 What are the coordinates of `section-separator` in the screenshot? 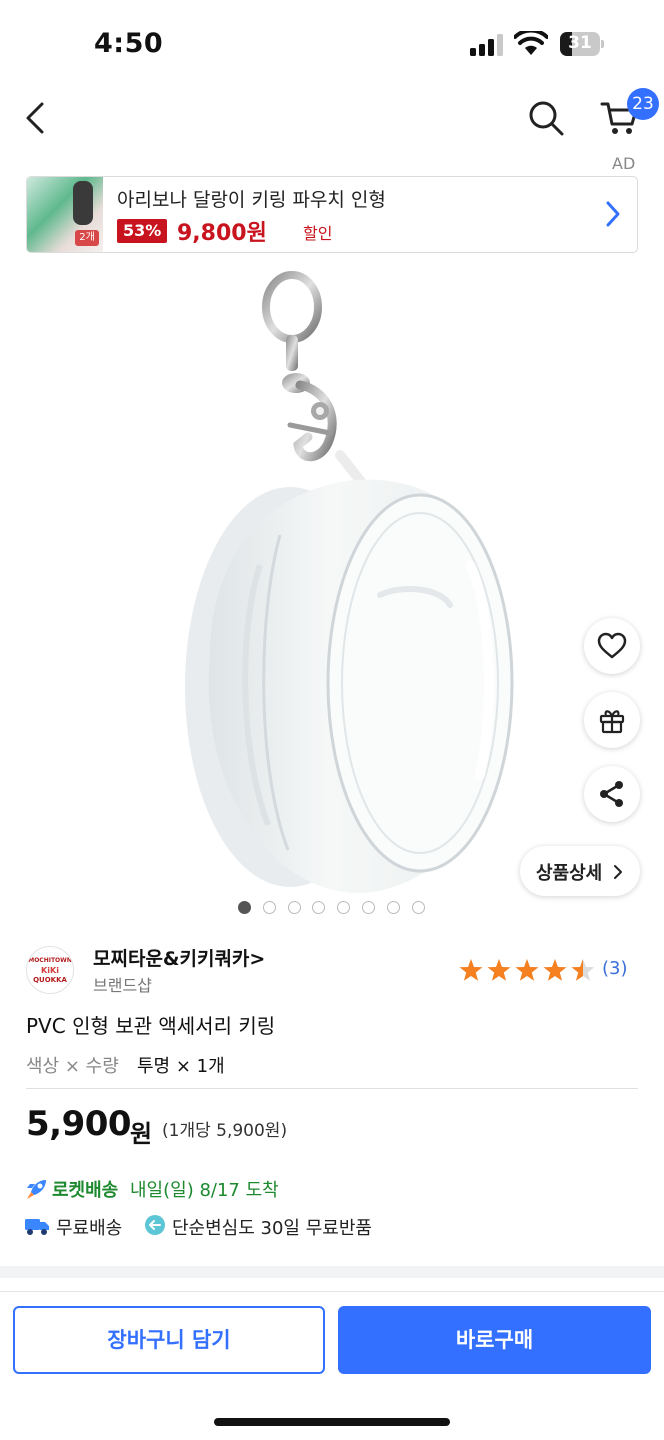 It's located at (332, 1272).